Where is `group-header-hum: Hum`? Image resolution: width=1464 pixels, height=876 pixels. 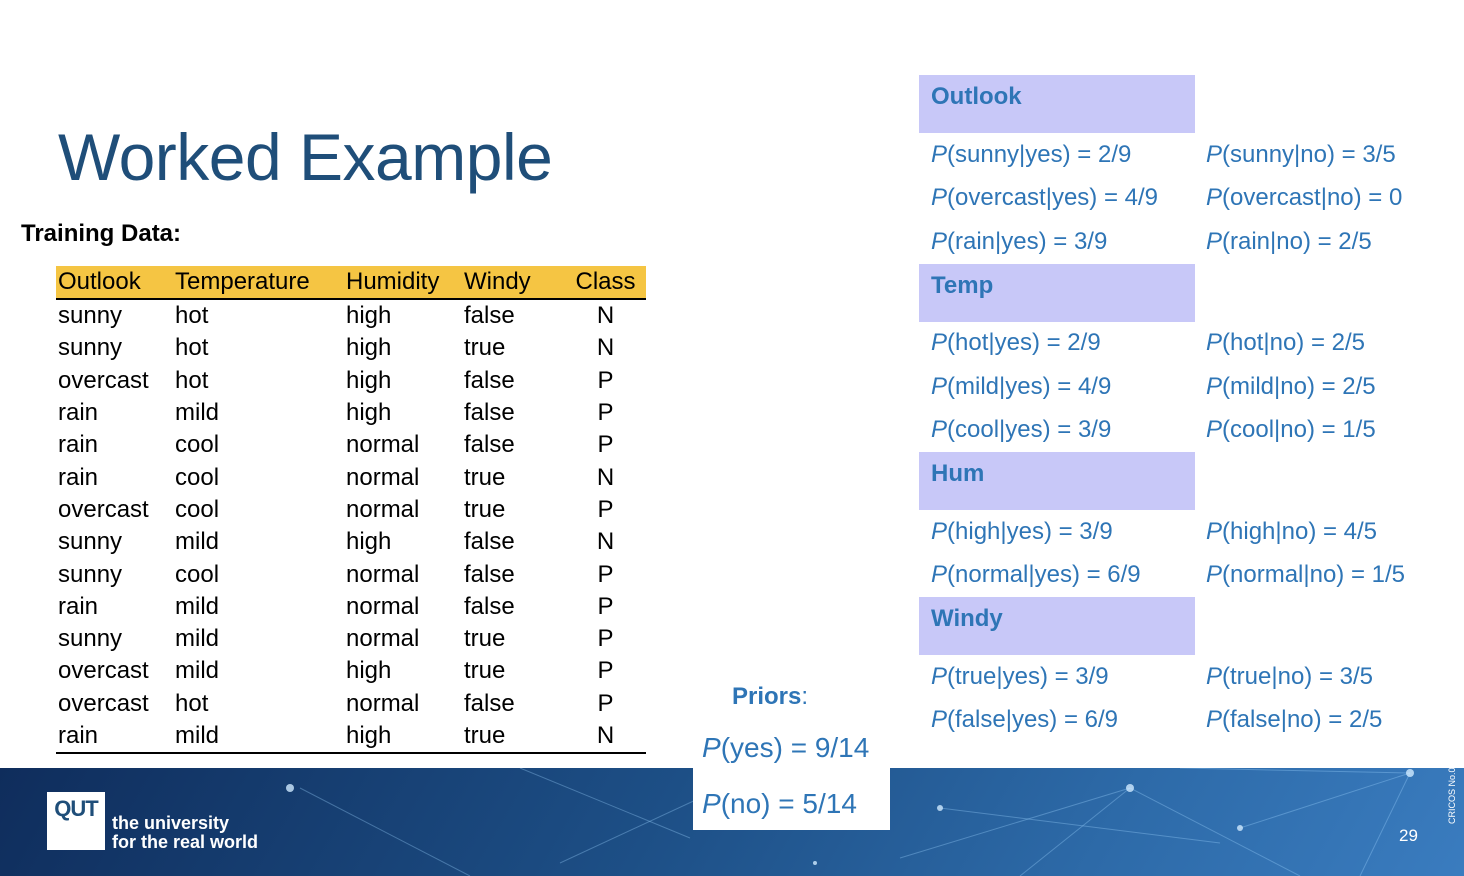 group-header-hum: Hum is located at coordinates (1057, 481).